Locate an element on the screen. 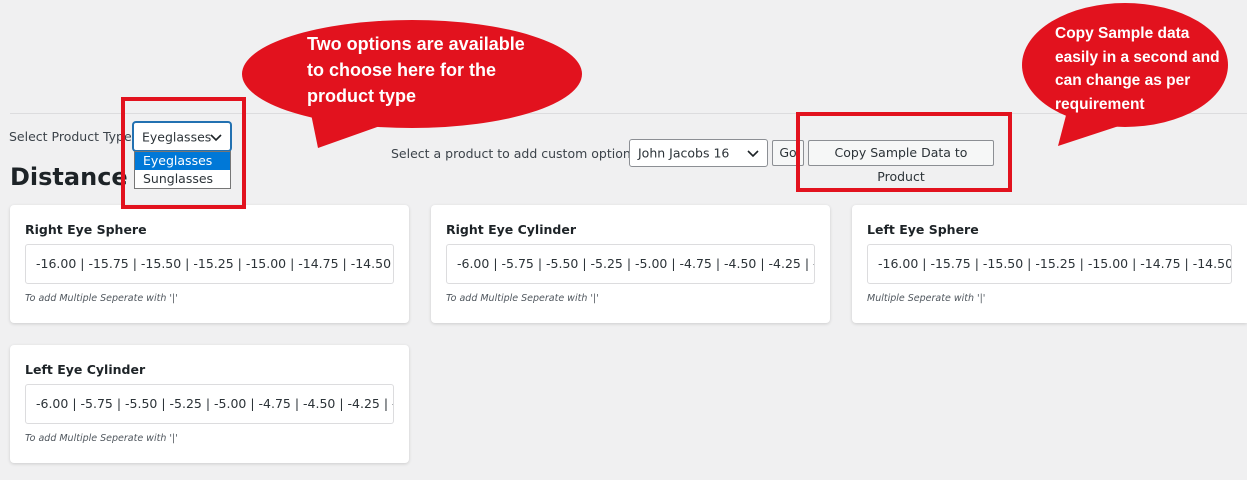  section-title: Distance is located at coordinates (69, 177).